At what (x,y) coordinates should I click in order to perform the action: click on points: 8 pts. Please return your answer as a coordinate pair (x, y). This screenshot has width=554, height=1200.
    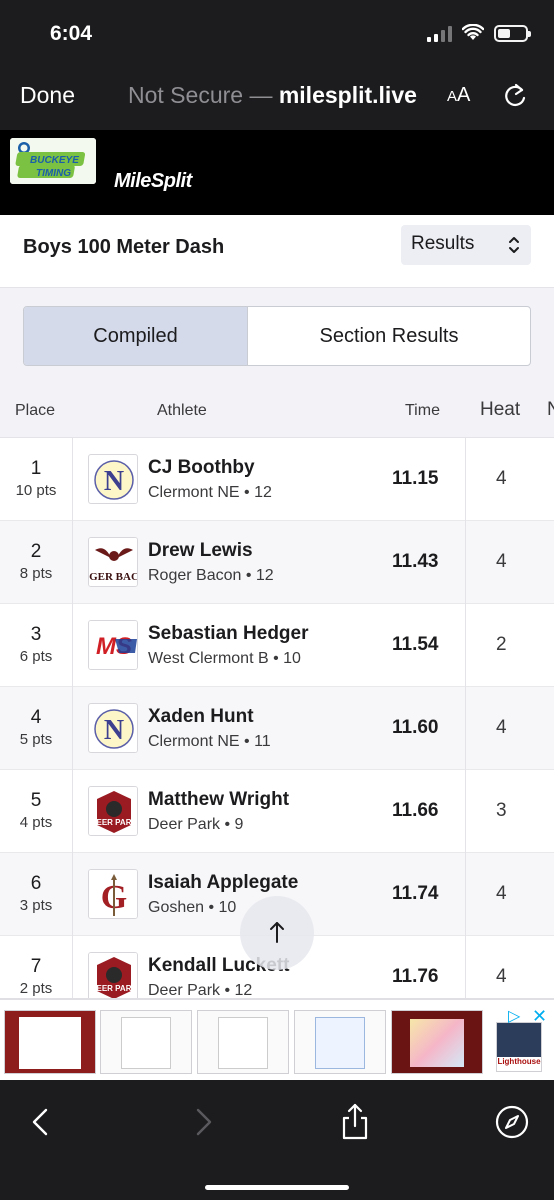
    Looking at the image, I should click on (36, 573).